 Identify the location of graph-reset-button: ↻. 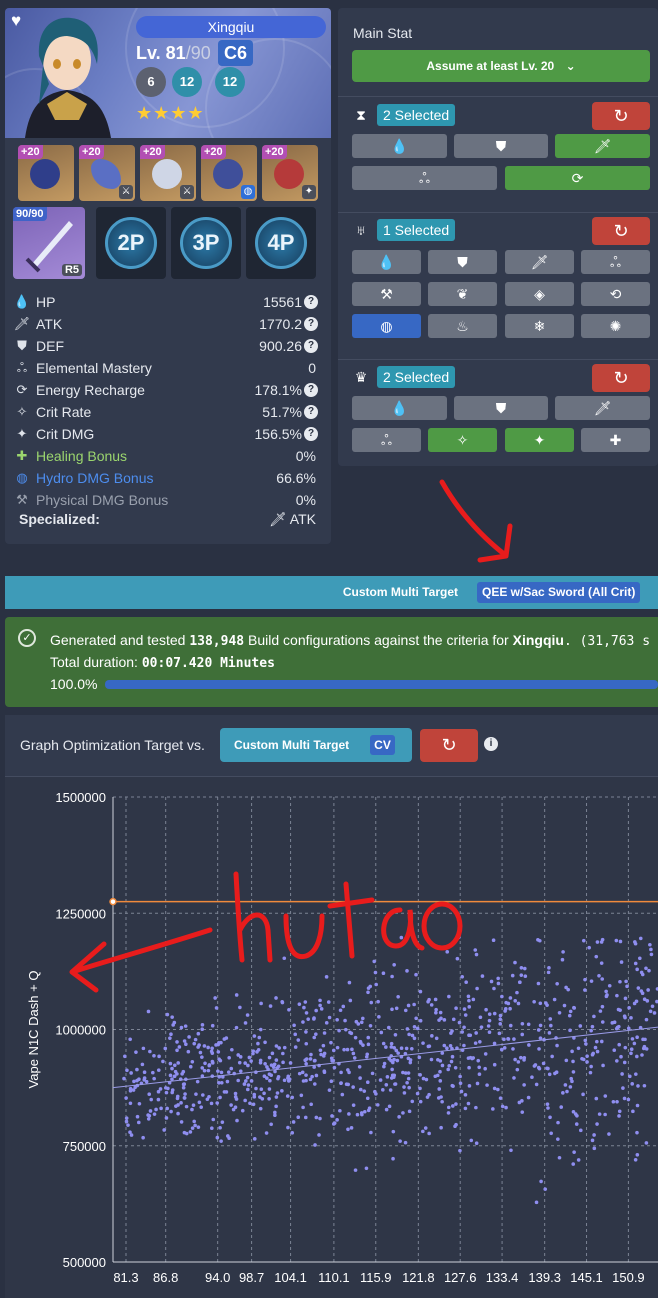
(449, 745).